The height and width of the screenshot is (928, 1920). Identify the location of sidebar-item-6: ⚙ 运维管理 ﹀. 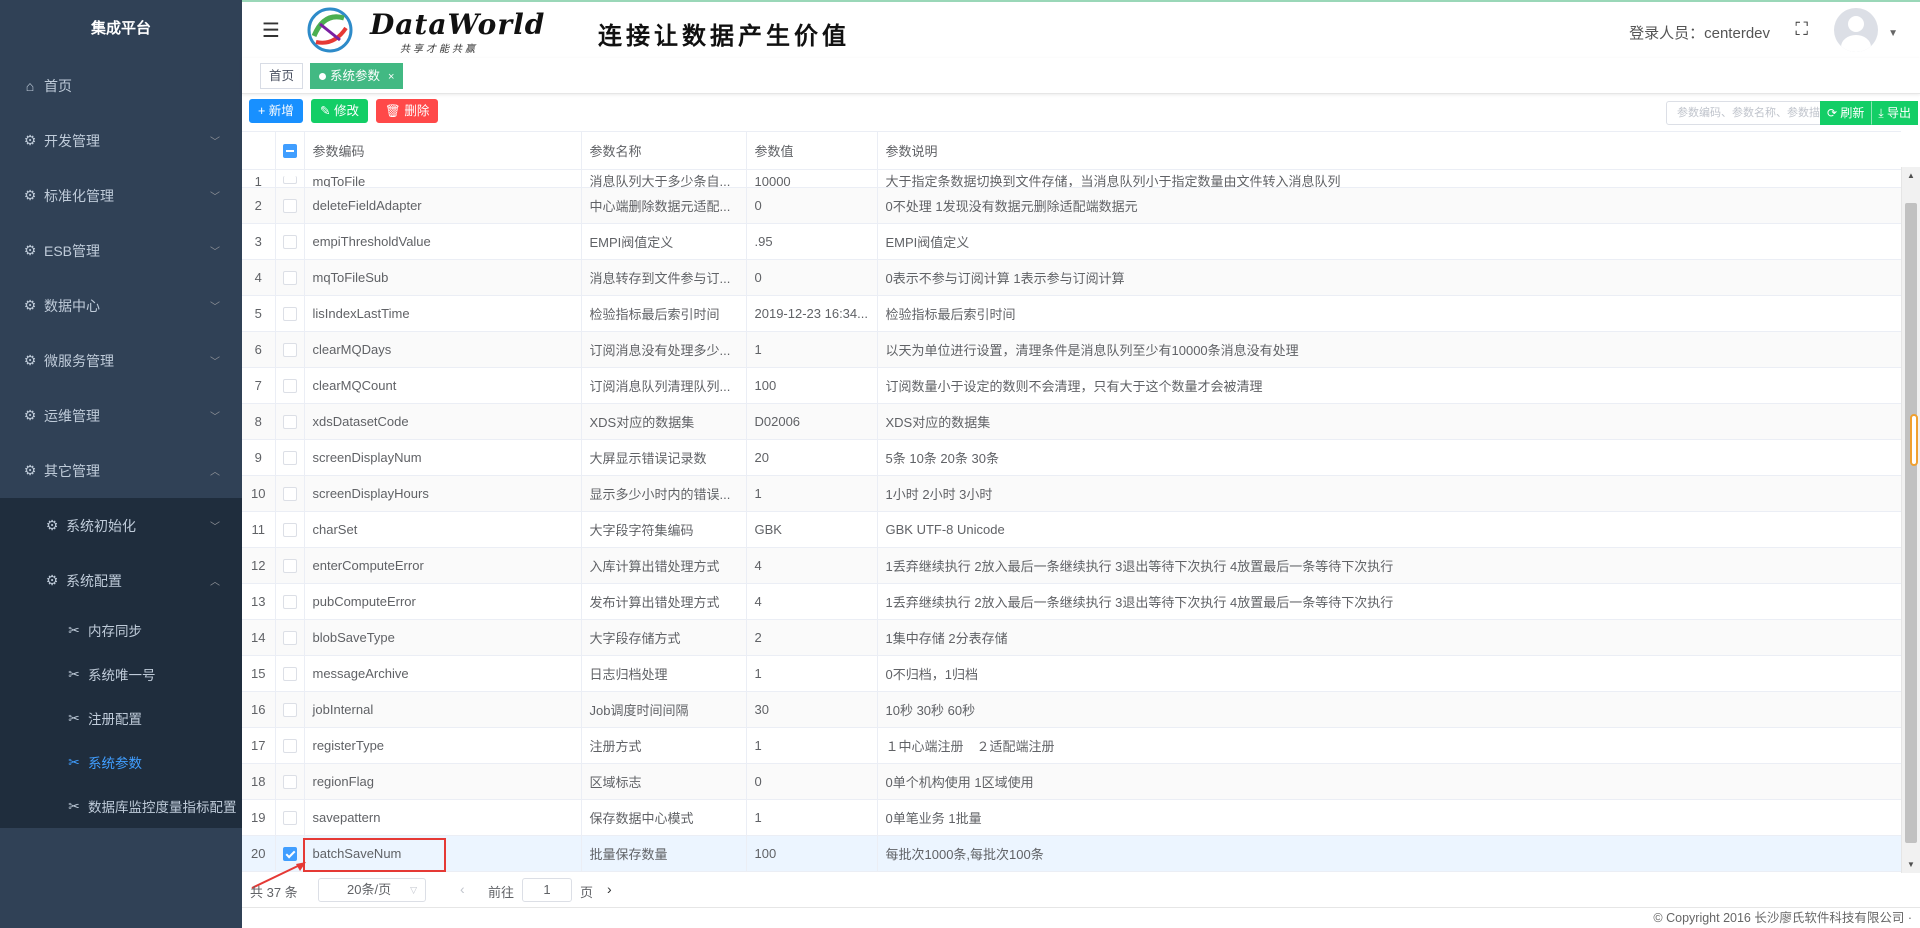
(121, 415).